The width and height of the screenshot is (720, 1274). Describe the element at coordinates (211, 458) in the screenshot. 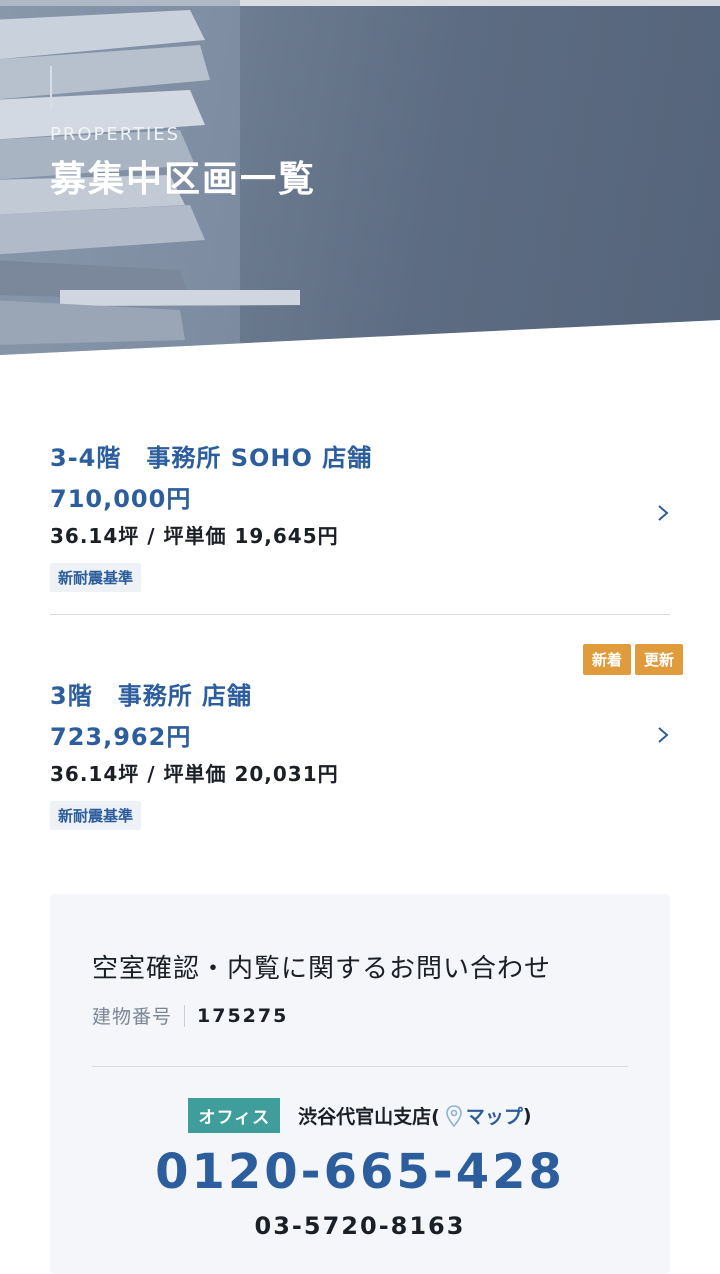

I see `property-name: 3-4階 事務所 SOHO 店舗` at that location.